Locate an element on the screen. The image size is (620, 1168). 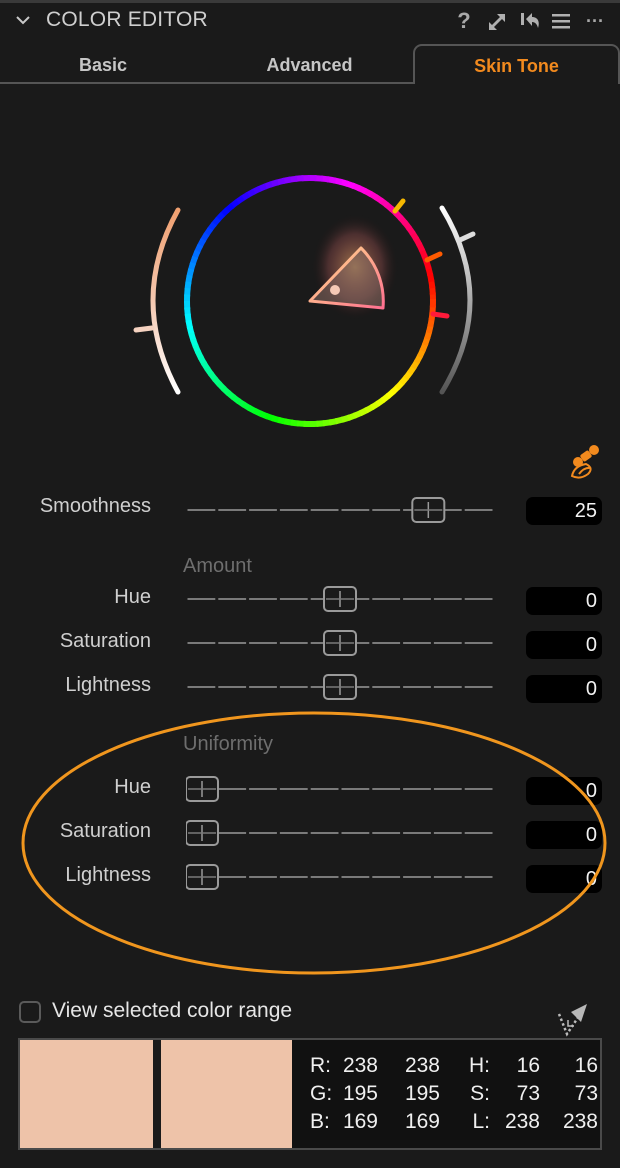
smoothness-value: 25 is located at coordinates (564, 511).